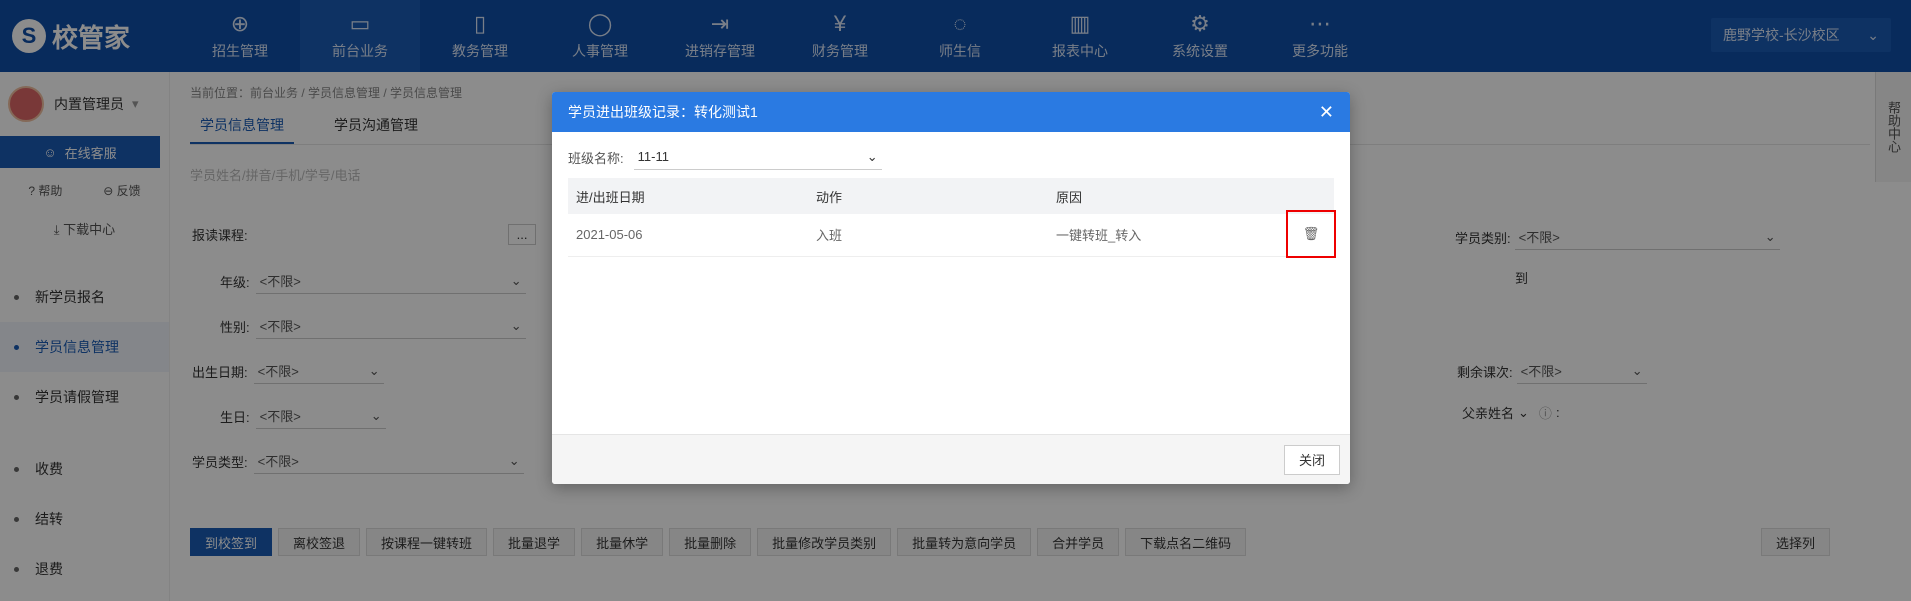  Describe the element at coordinates (1163, 196) in the screenshot. I see `col-reason: 原因` at that location.